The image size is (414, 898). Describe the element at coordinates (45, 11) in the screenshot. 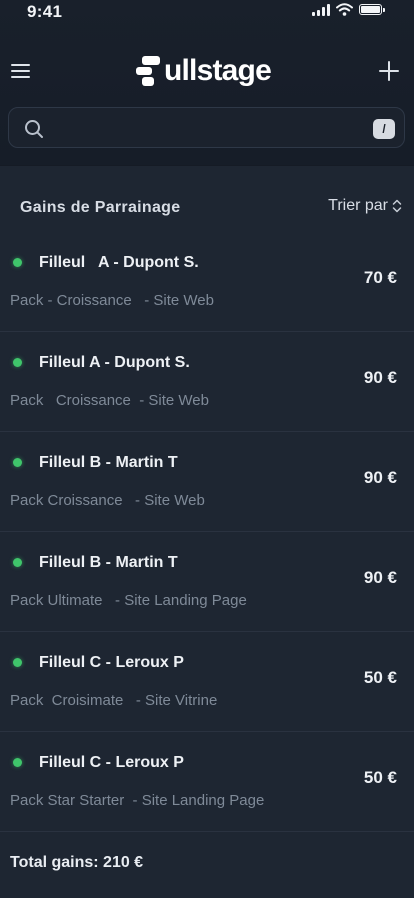

I see `status-time: 9:41` at that location.